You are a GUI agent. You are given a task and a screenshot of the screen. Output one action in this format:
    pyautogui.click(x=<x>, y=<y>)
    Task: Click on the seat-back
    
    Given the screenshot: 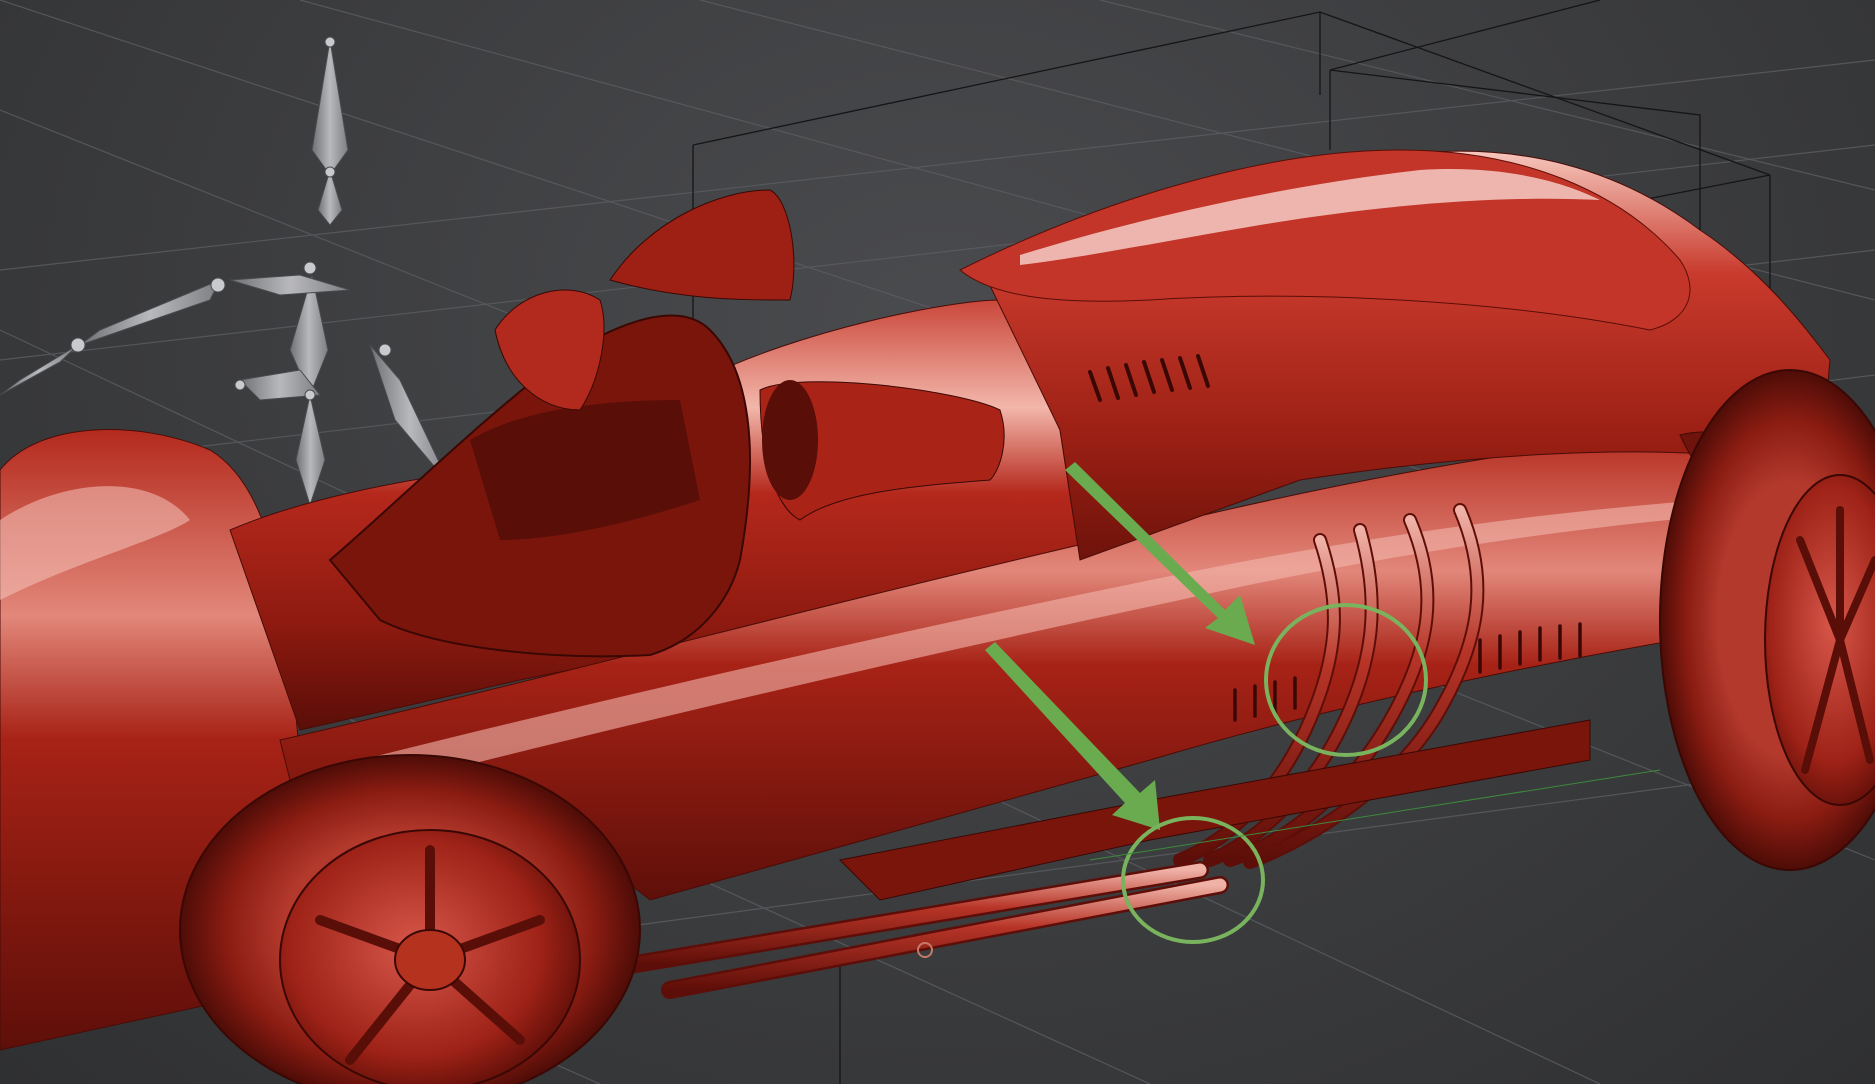 What is the action you would take?
    pyautogui.click(x=702, y=245)
    